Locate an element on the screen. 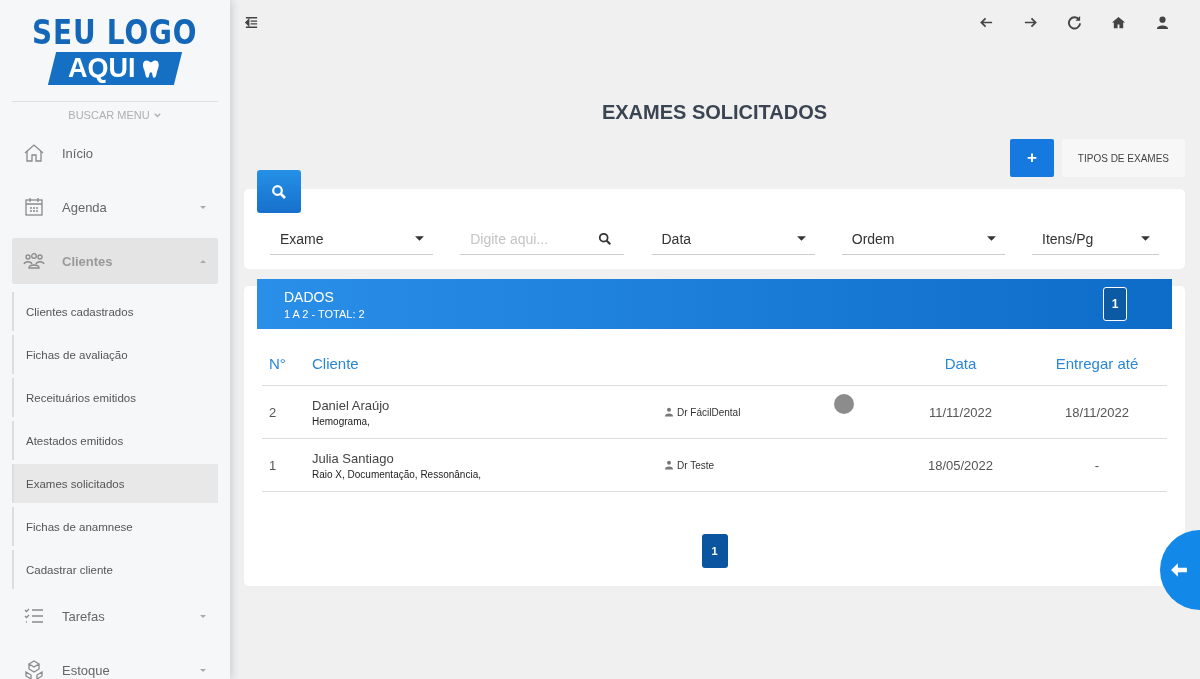 This screenshot has width=1200, height=679. boxes-icon is located at coordinates (34, 668).